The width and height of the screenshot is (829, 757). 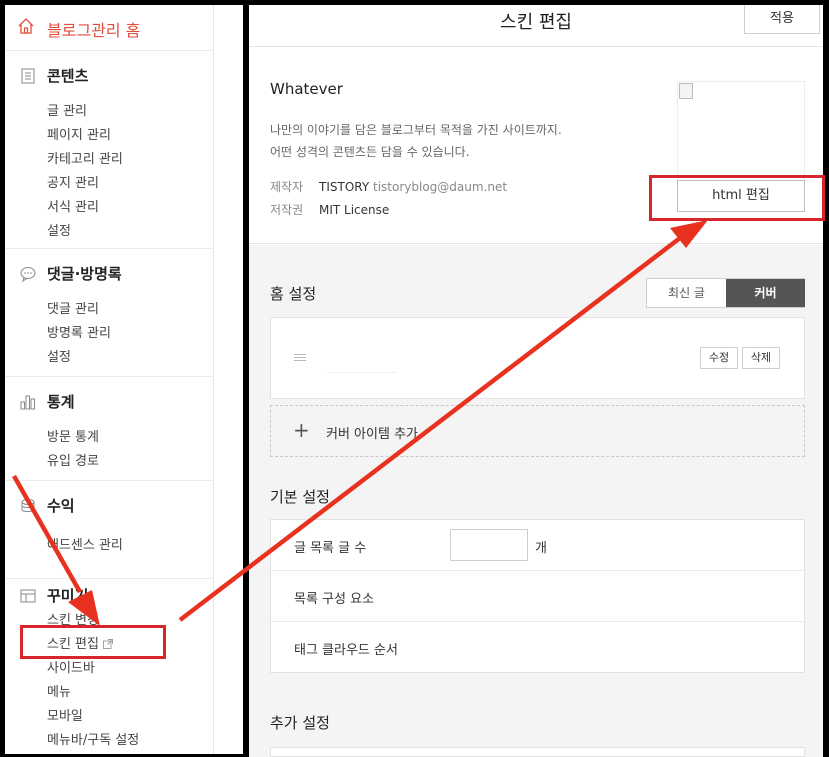 I want to click on sidebar-item-referrer: 유입 경로, so click(x=73, y=459).